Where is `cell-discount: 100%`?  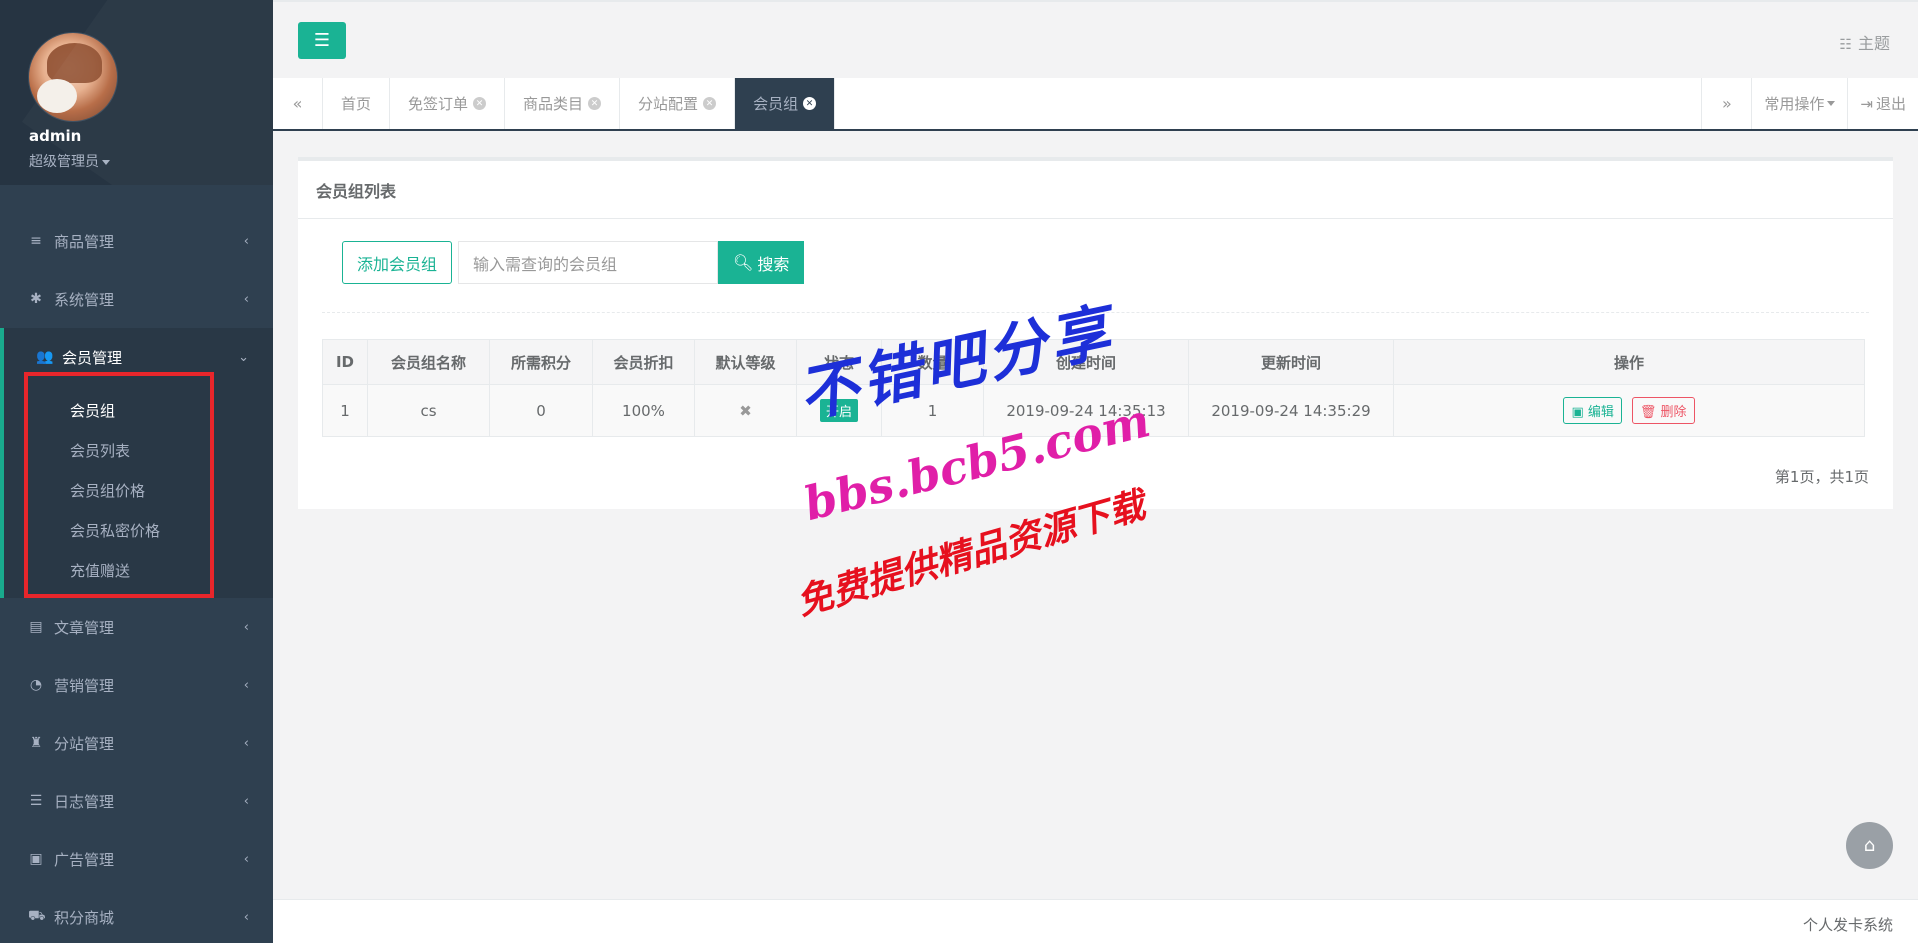
cell-discount: 100% is located at coordinates (643, 410).